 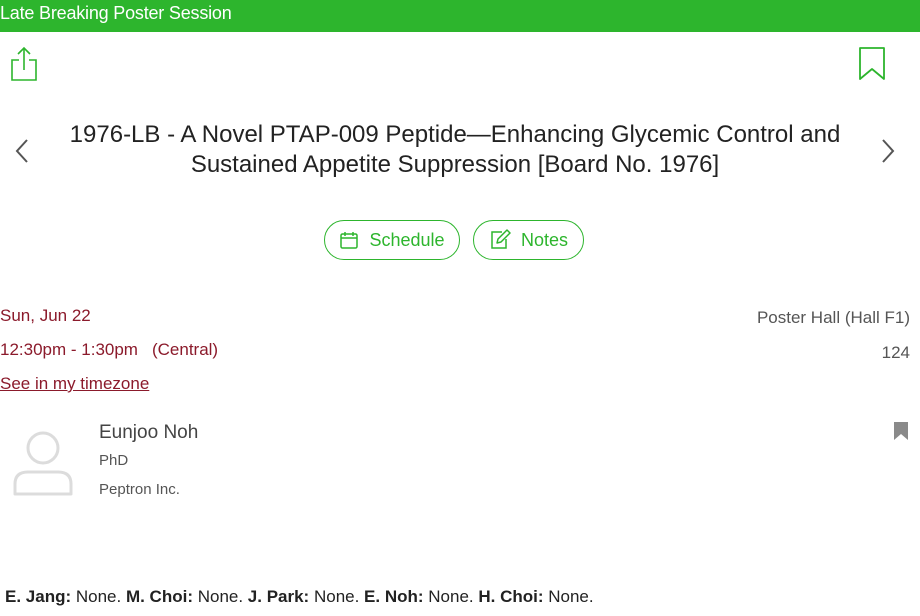 What do you see at coordinates (43, 460) in the screenshot?
I see `user-avatar-icon` at bounding box center [43, 460].